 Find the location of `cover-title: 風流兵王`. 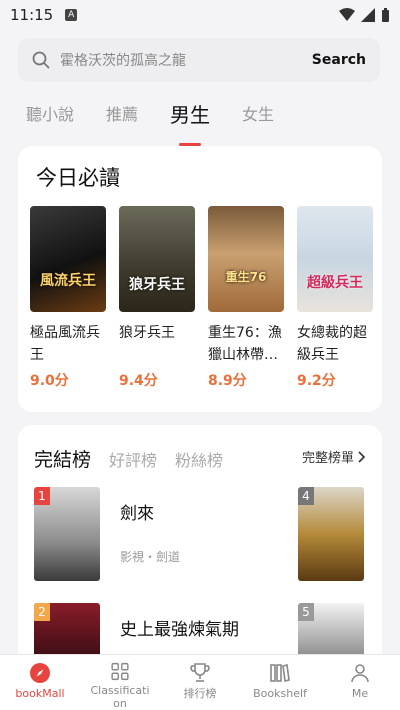

cover-title: 風流兵王 is located at coordinates (68, 281).